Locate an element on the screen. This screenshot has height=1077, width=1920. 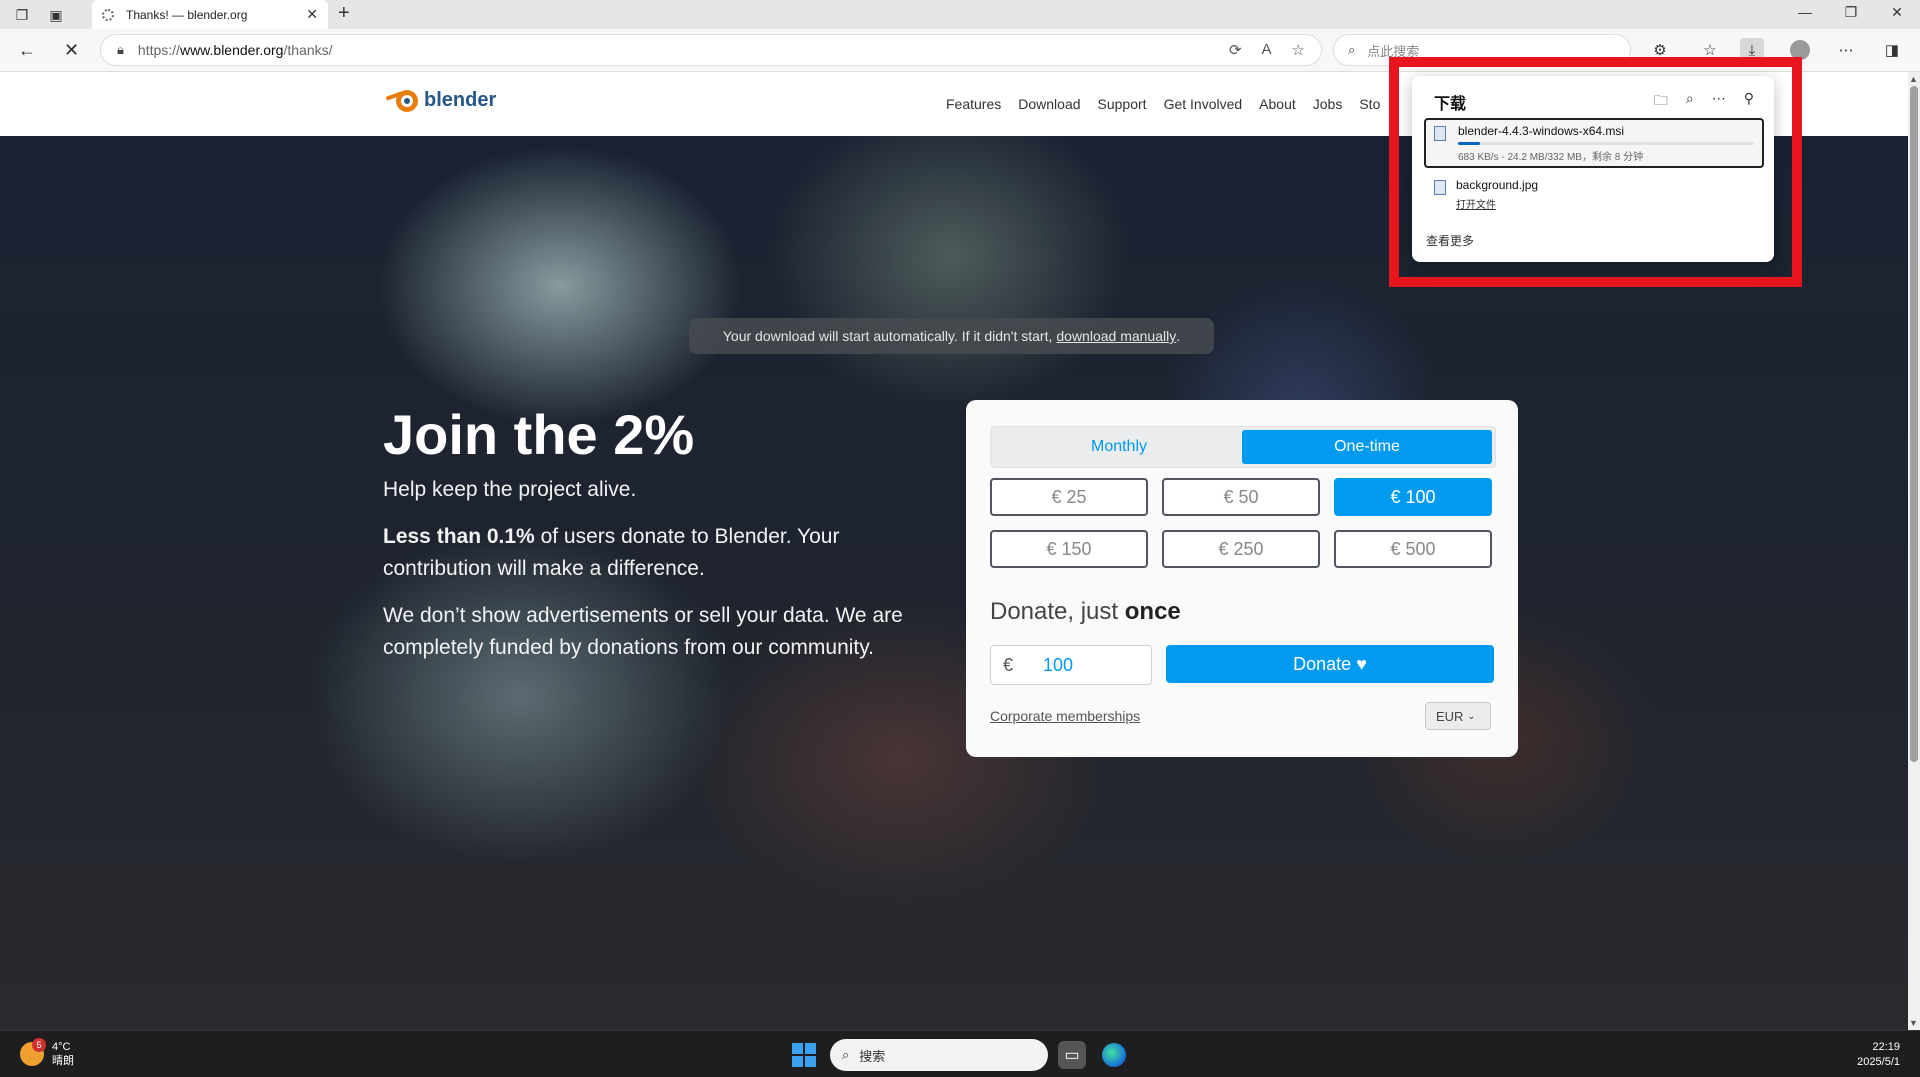
loading-icon is located at coordinates (108, 14).